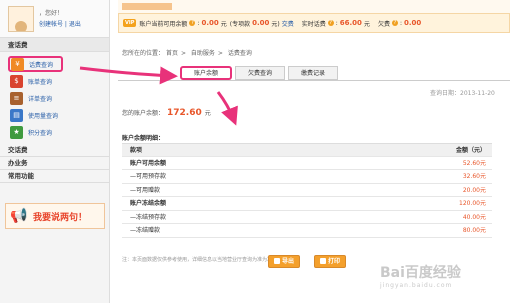 The image size is (510, 303). Describe the element at coordinates (16, 115) in the screenshot. I see `usage-icon: ▤` at that location.